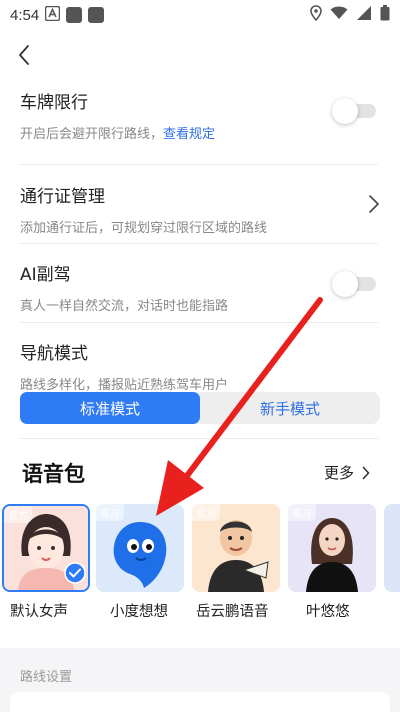 This screenshot has width=400, height=712. I want to click on wifi-icon, so click(339, 15).